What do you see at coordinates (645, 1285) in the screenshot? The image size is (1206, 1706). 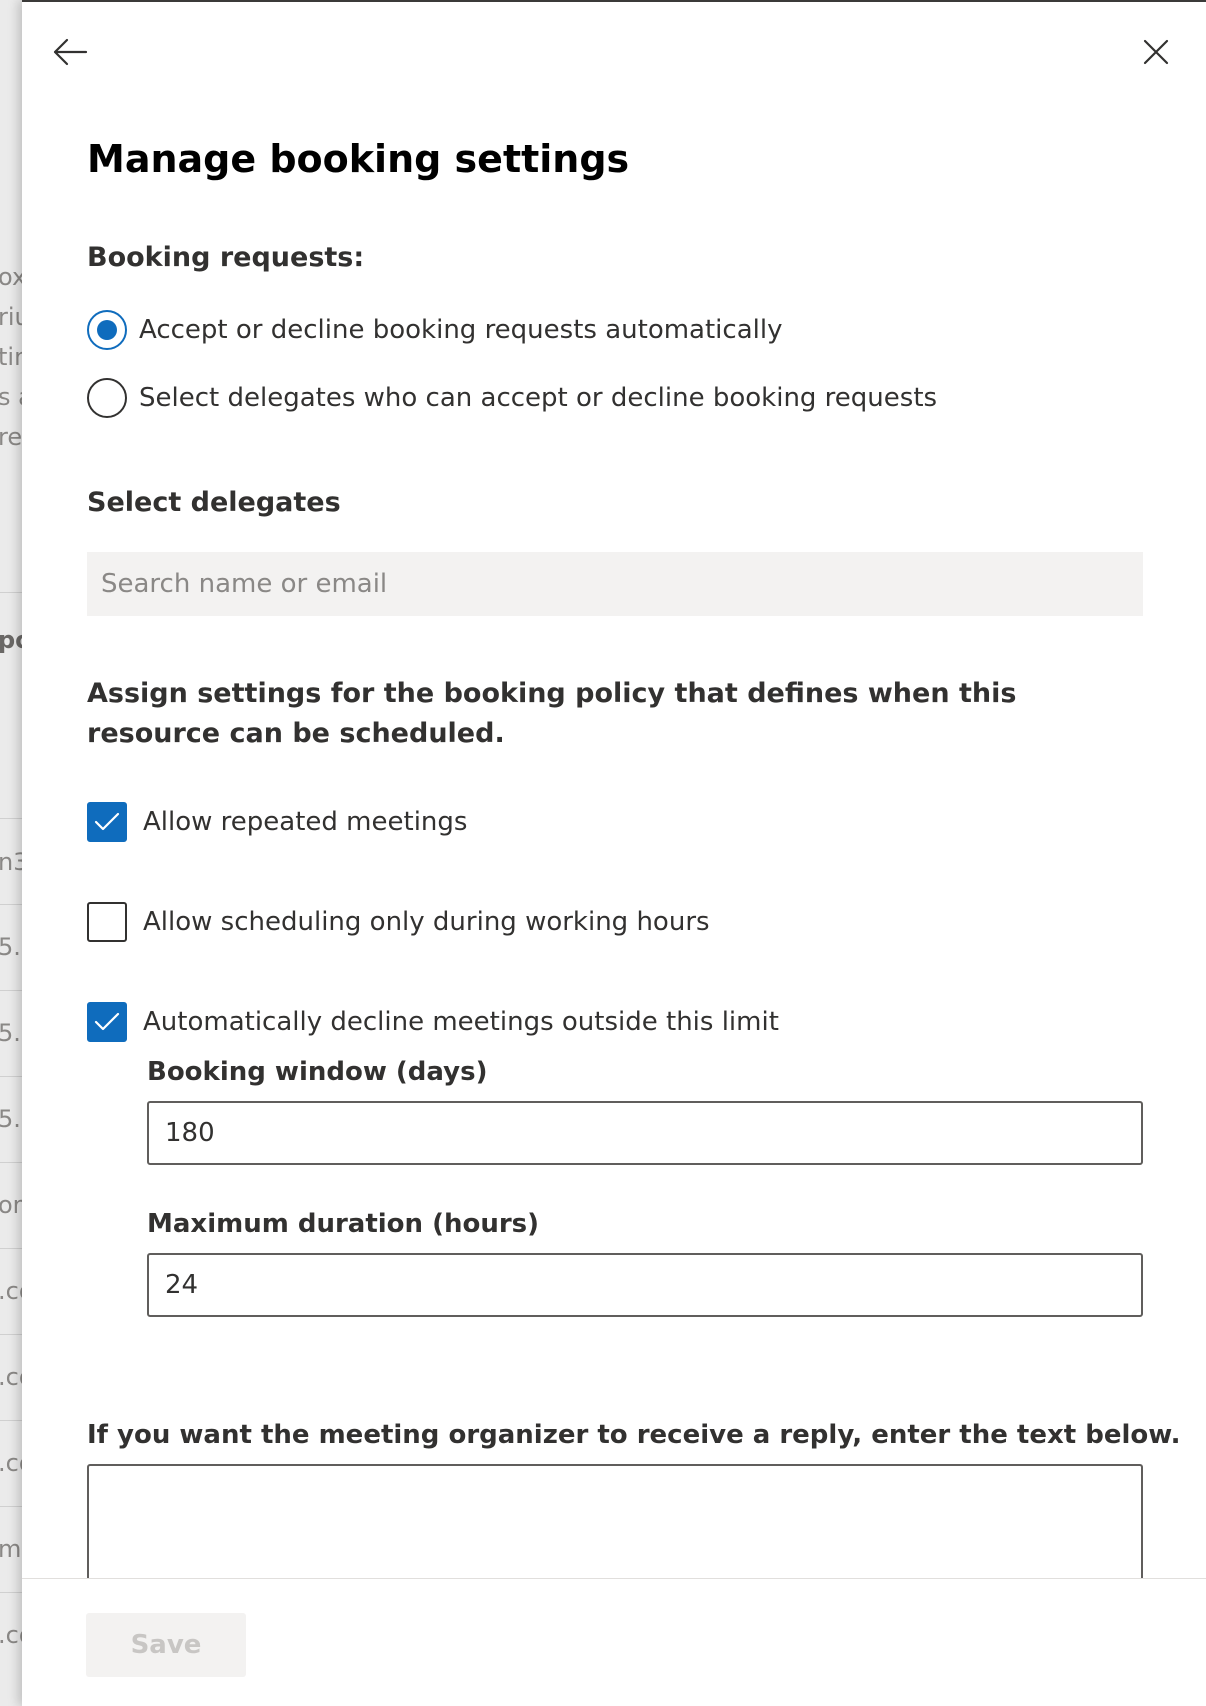 I see `max-duration-input` at bounding box center [645, 1285].